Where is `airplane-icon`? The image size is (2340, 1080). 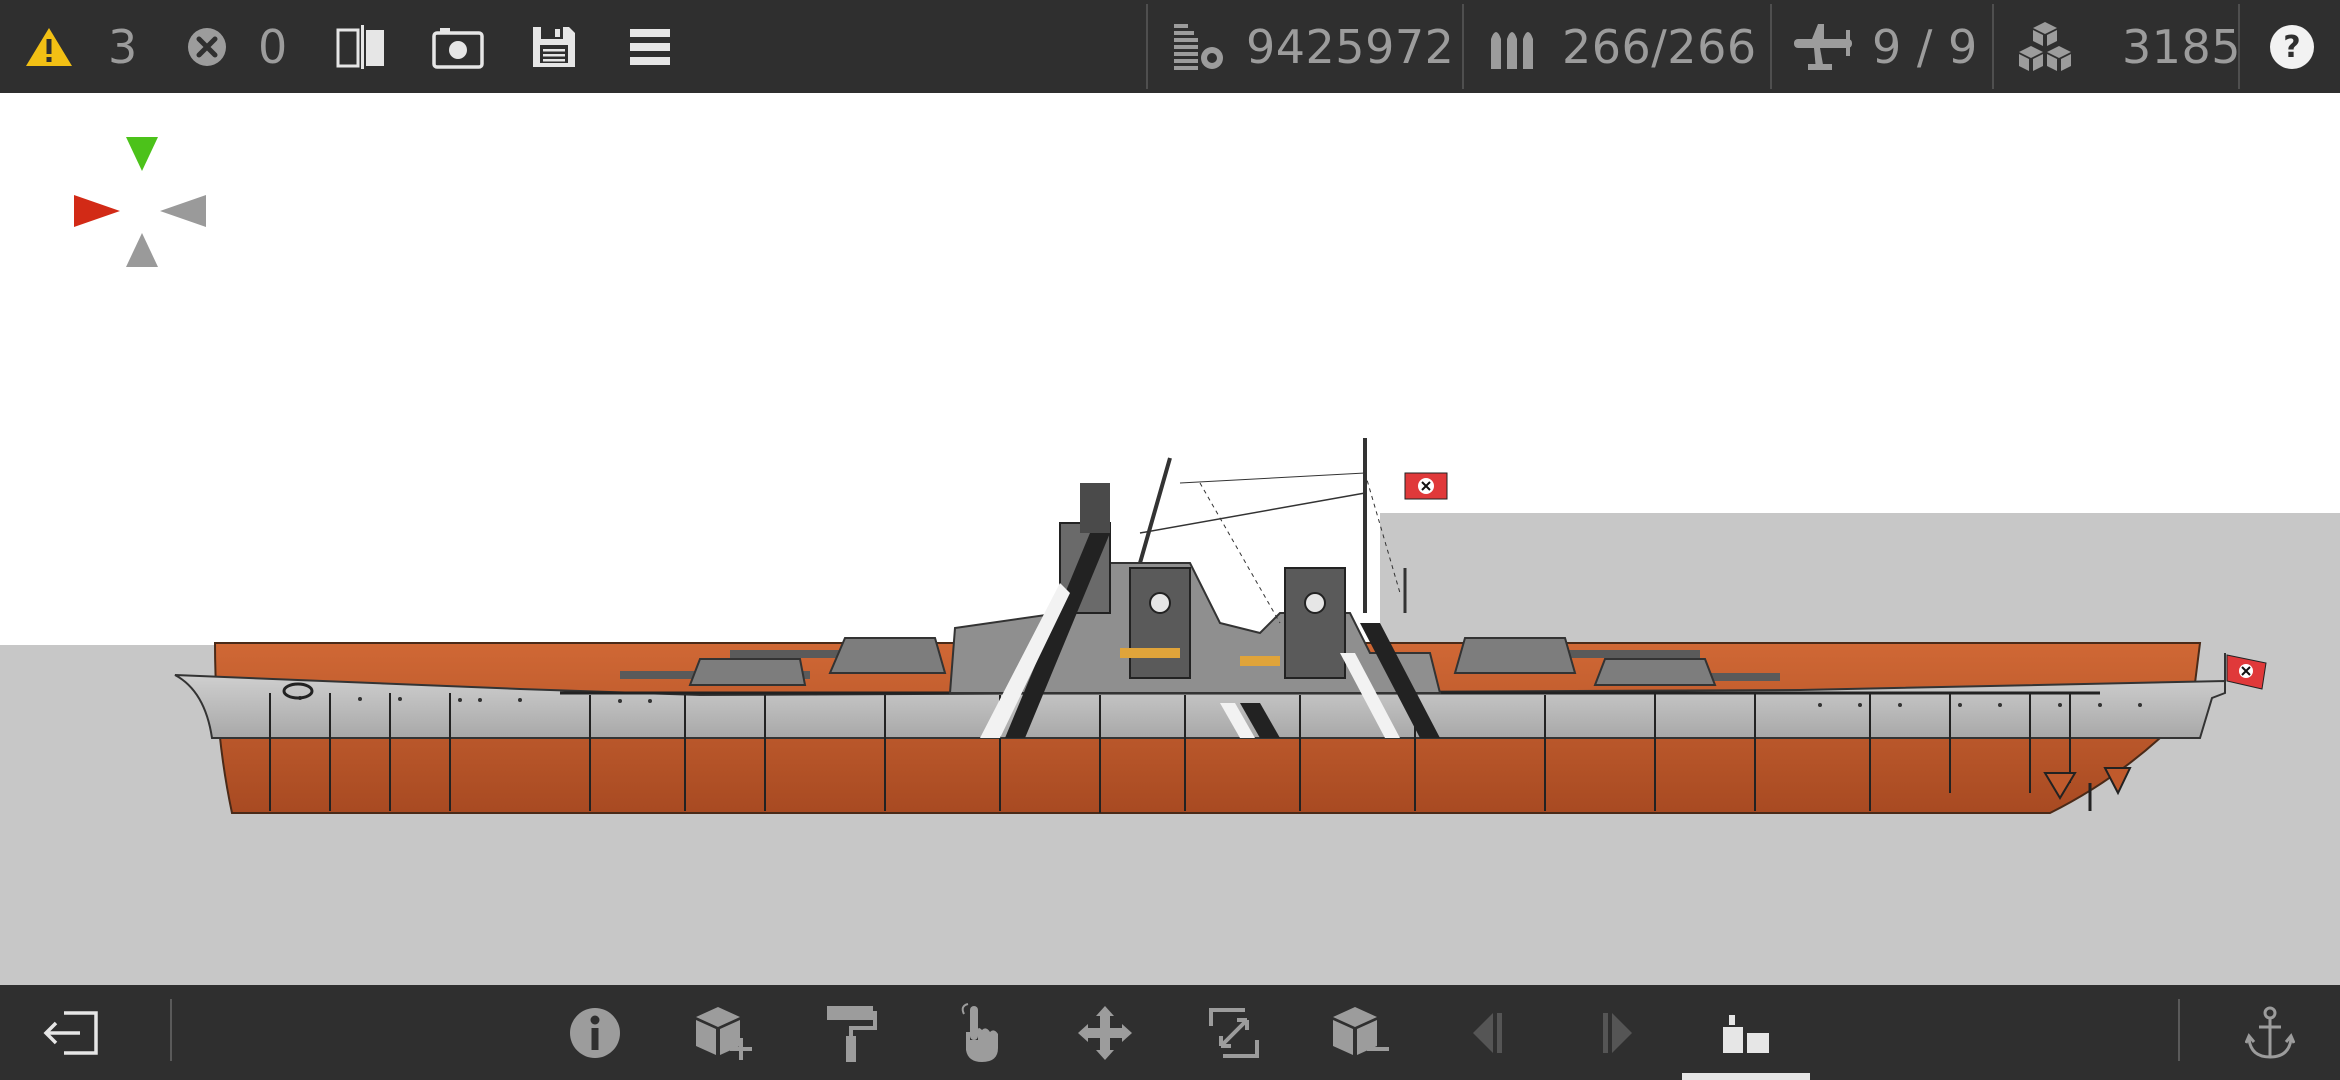
airplane-icon is located at coordinates (1823, 46).